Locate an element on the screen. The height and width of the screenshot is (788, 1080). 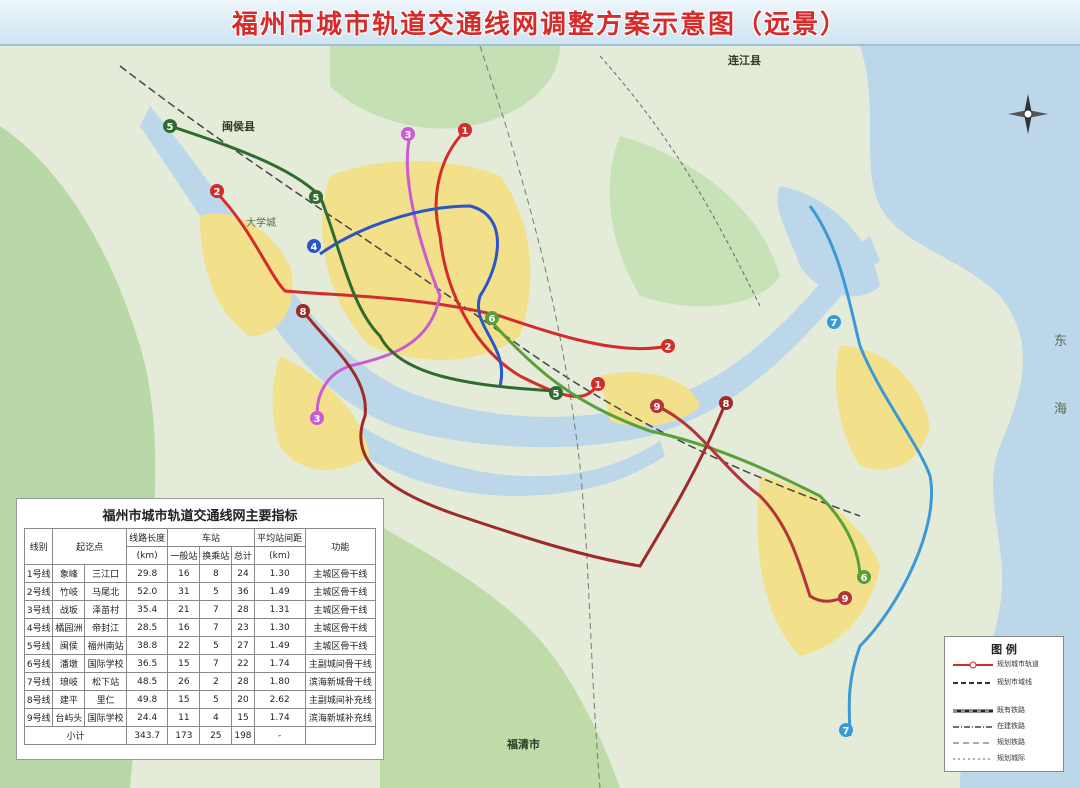
line-badge-9: 9 is located at coordinates (657, 406).